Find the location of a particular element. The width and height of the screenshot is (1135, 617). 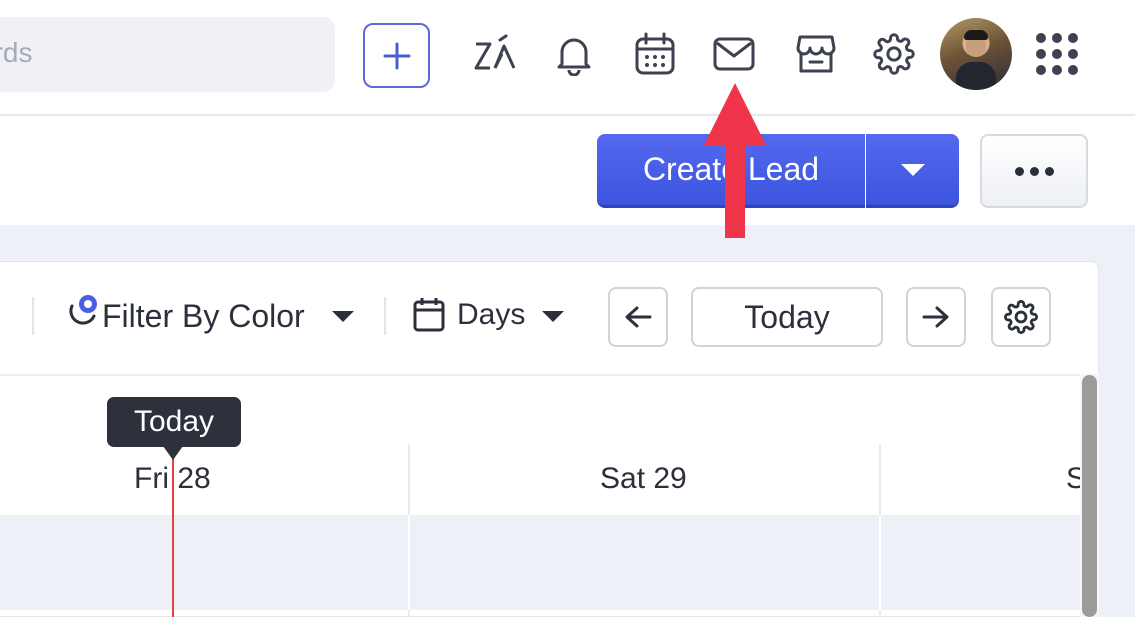

more-options-button is located at coordinates (1034, 171).